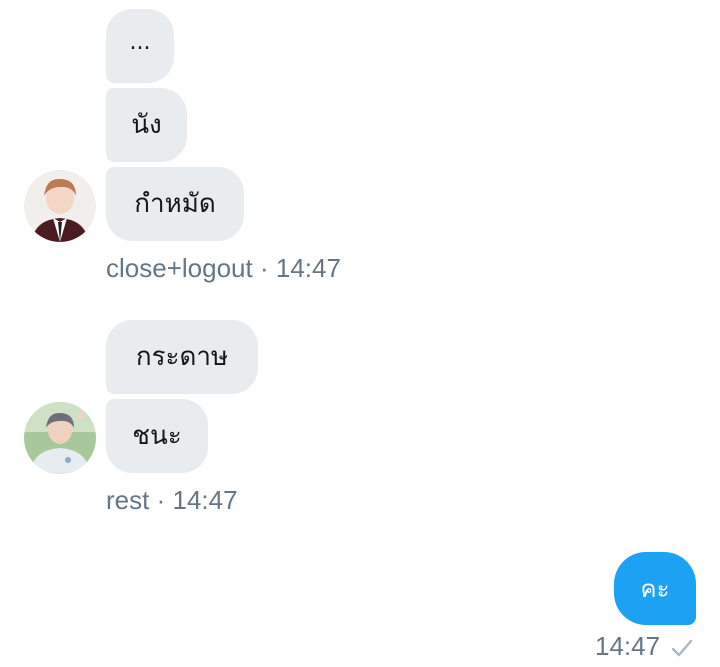 Image resolution: width=720 pixels, height=667 pixels. I want to click on sender-name: close+logout, so click(179, 268).